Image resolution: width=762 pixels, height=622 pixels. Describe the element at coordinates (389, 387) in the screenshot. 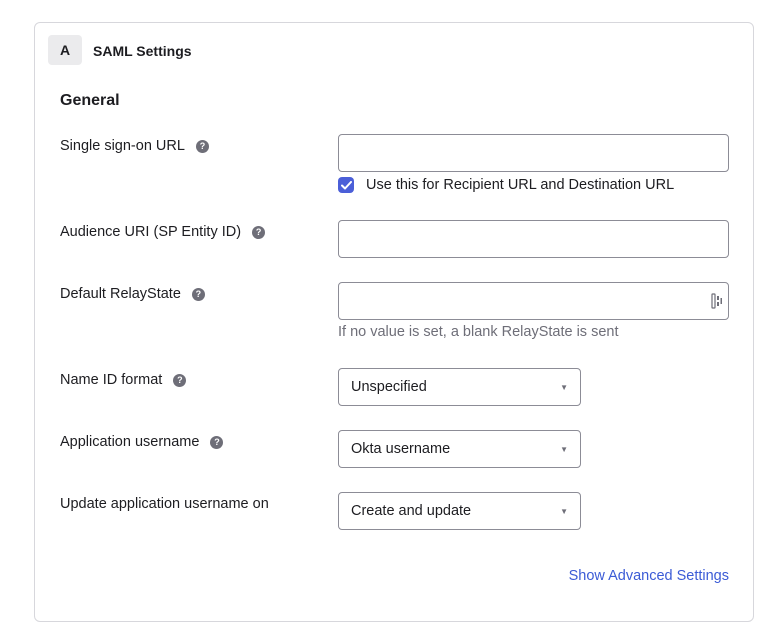

I see `name-id-format-value: Unspecified` at that location.